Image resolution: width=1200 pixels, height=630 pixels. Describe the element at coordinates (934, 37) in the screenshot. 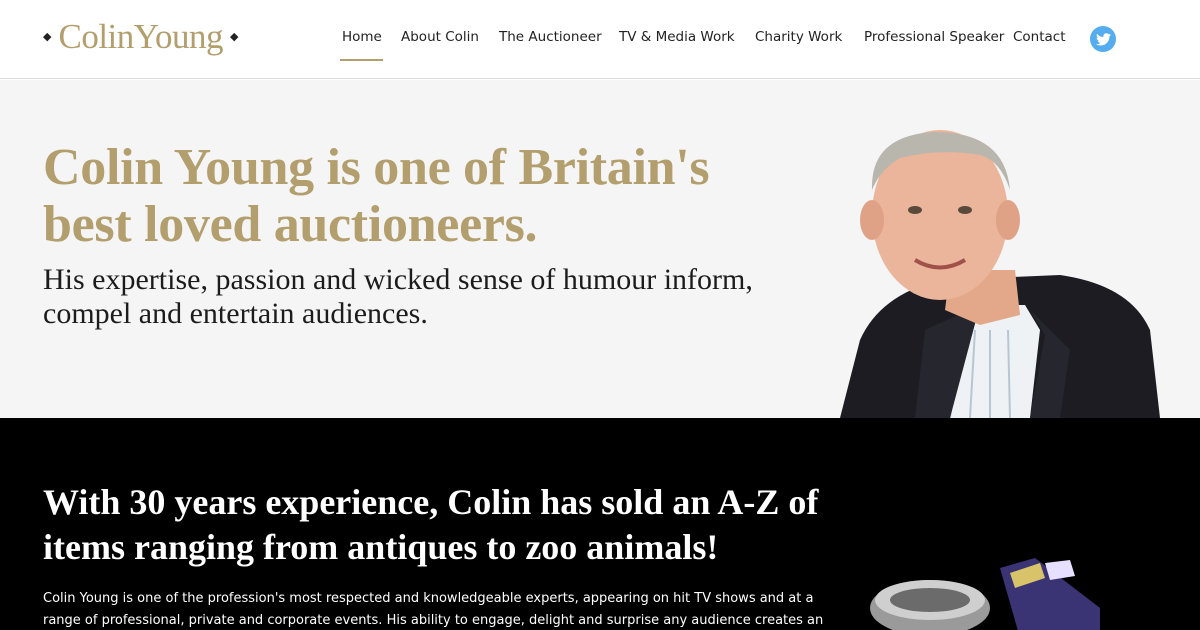

I see `nav-item-professional-speaker: Professional Speaker` at that location.